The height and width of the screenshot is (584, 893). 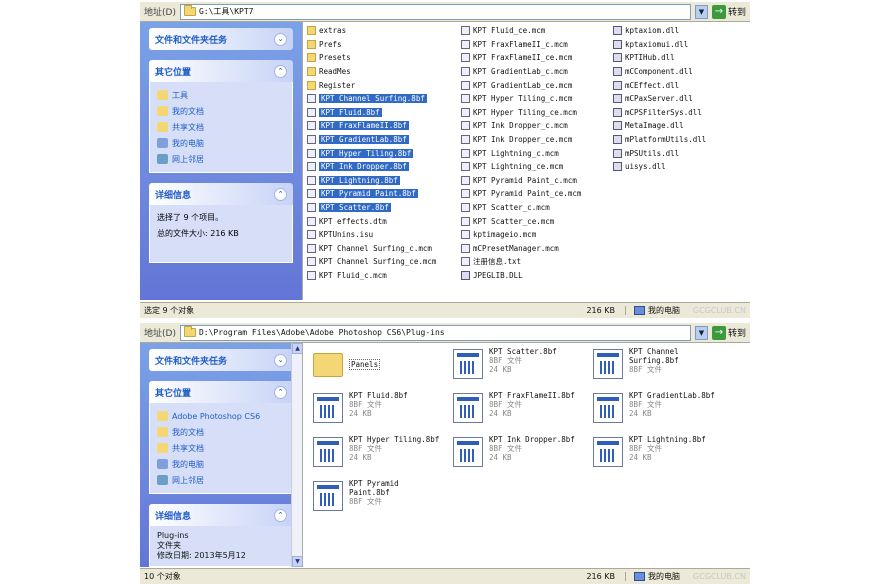 What do you see at coordinates (530, 194) in the screenshot?
I see `file-item: KPT Pyramid Paint_ce.mcm` at bounding box center [530, 194].